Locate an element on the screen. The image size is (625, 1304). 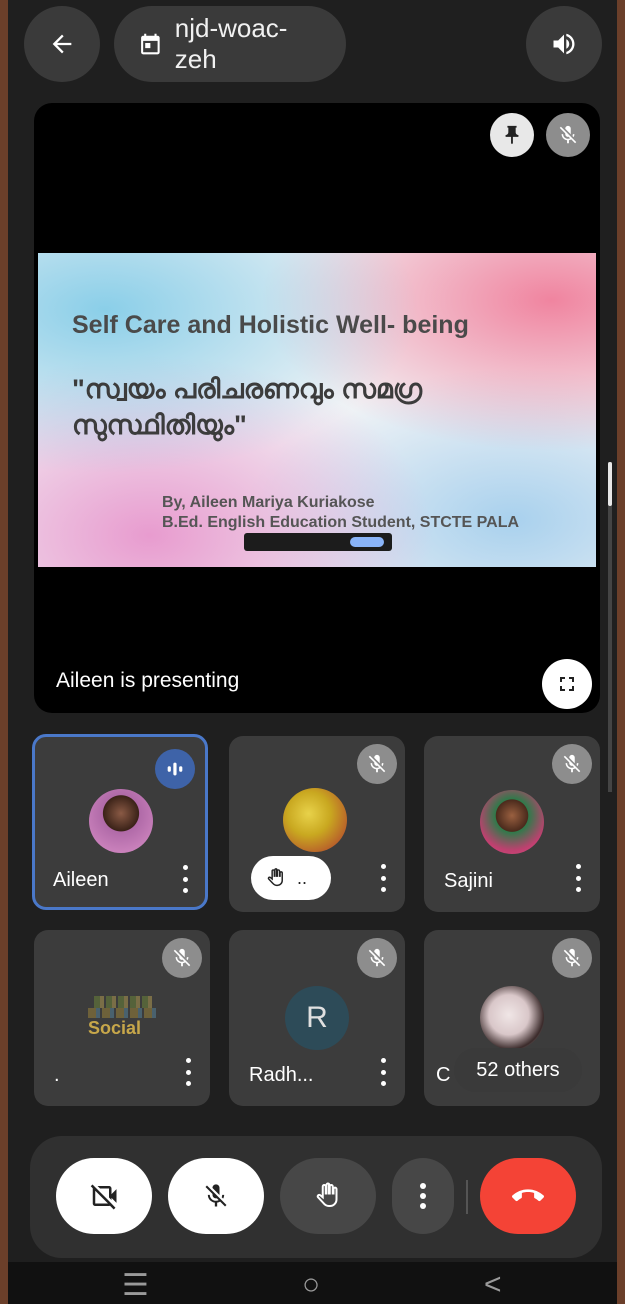
participant-tile-2: .. is located at coordinates (317, 824).